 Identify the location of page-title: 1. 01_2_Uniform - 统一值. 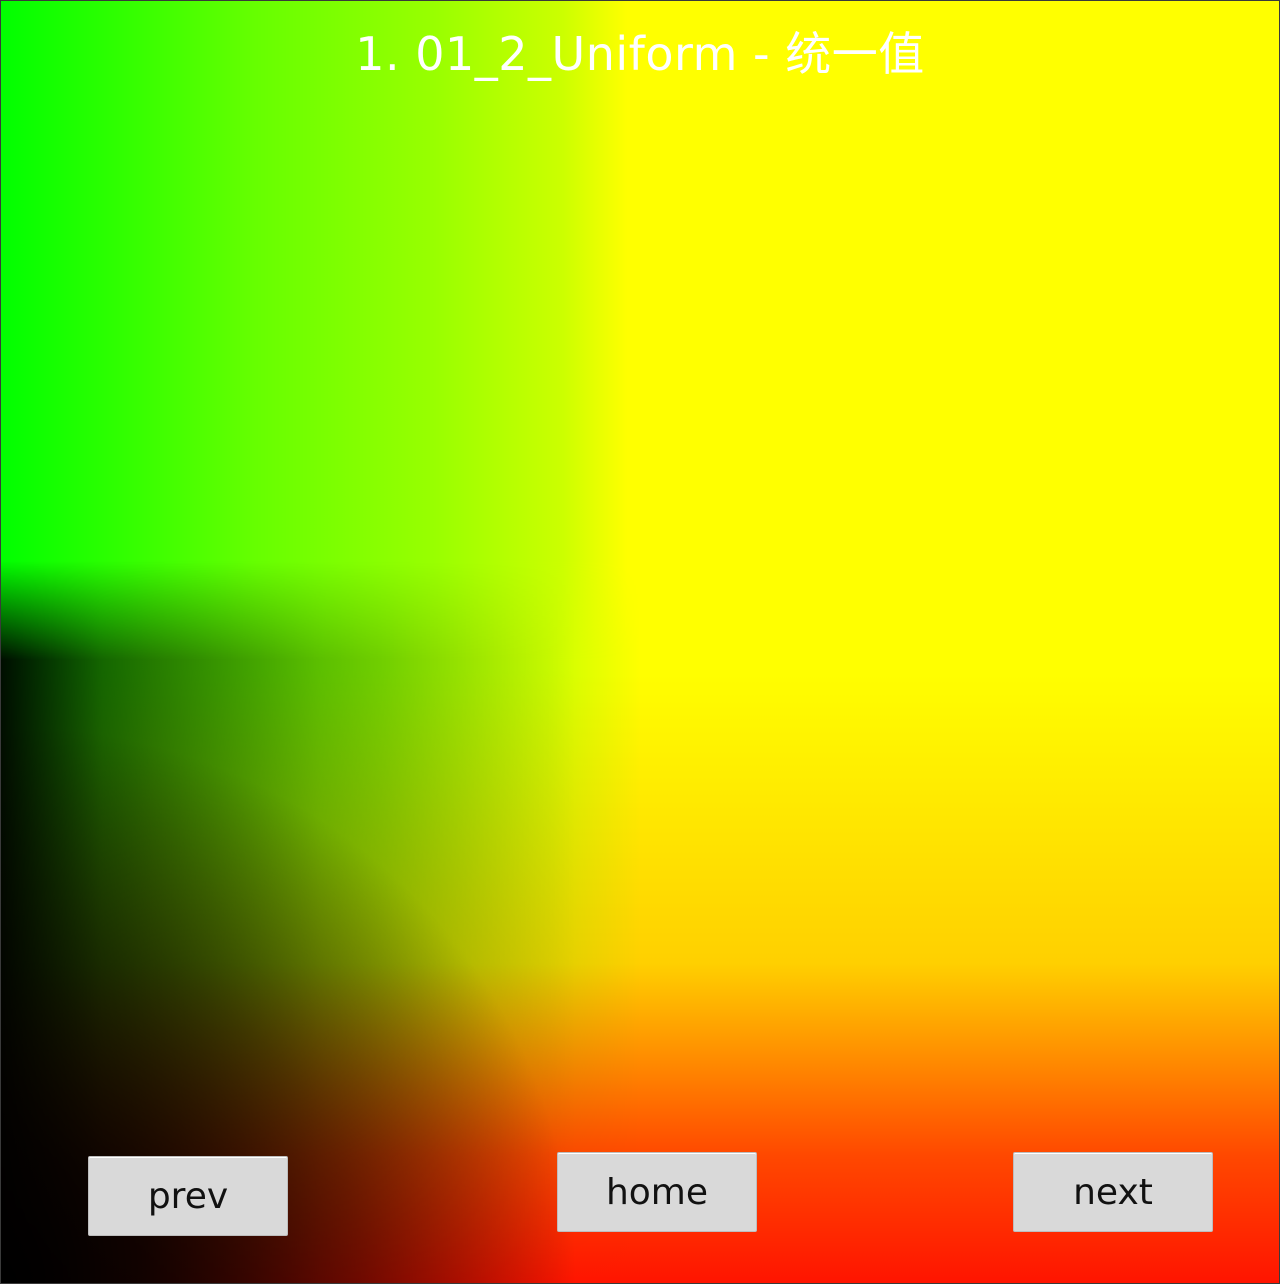
(640, 54).